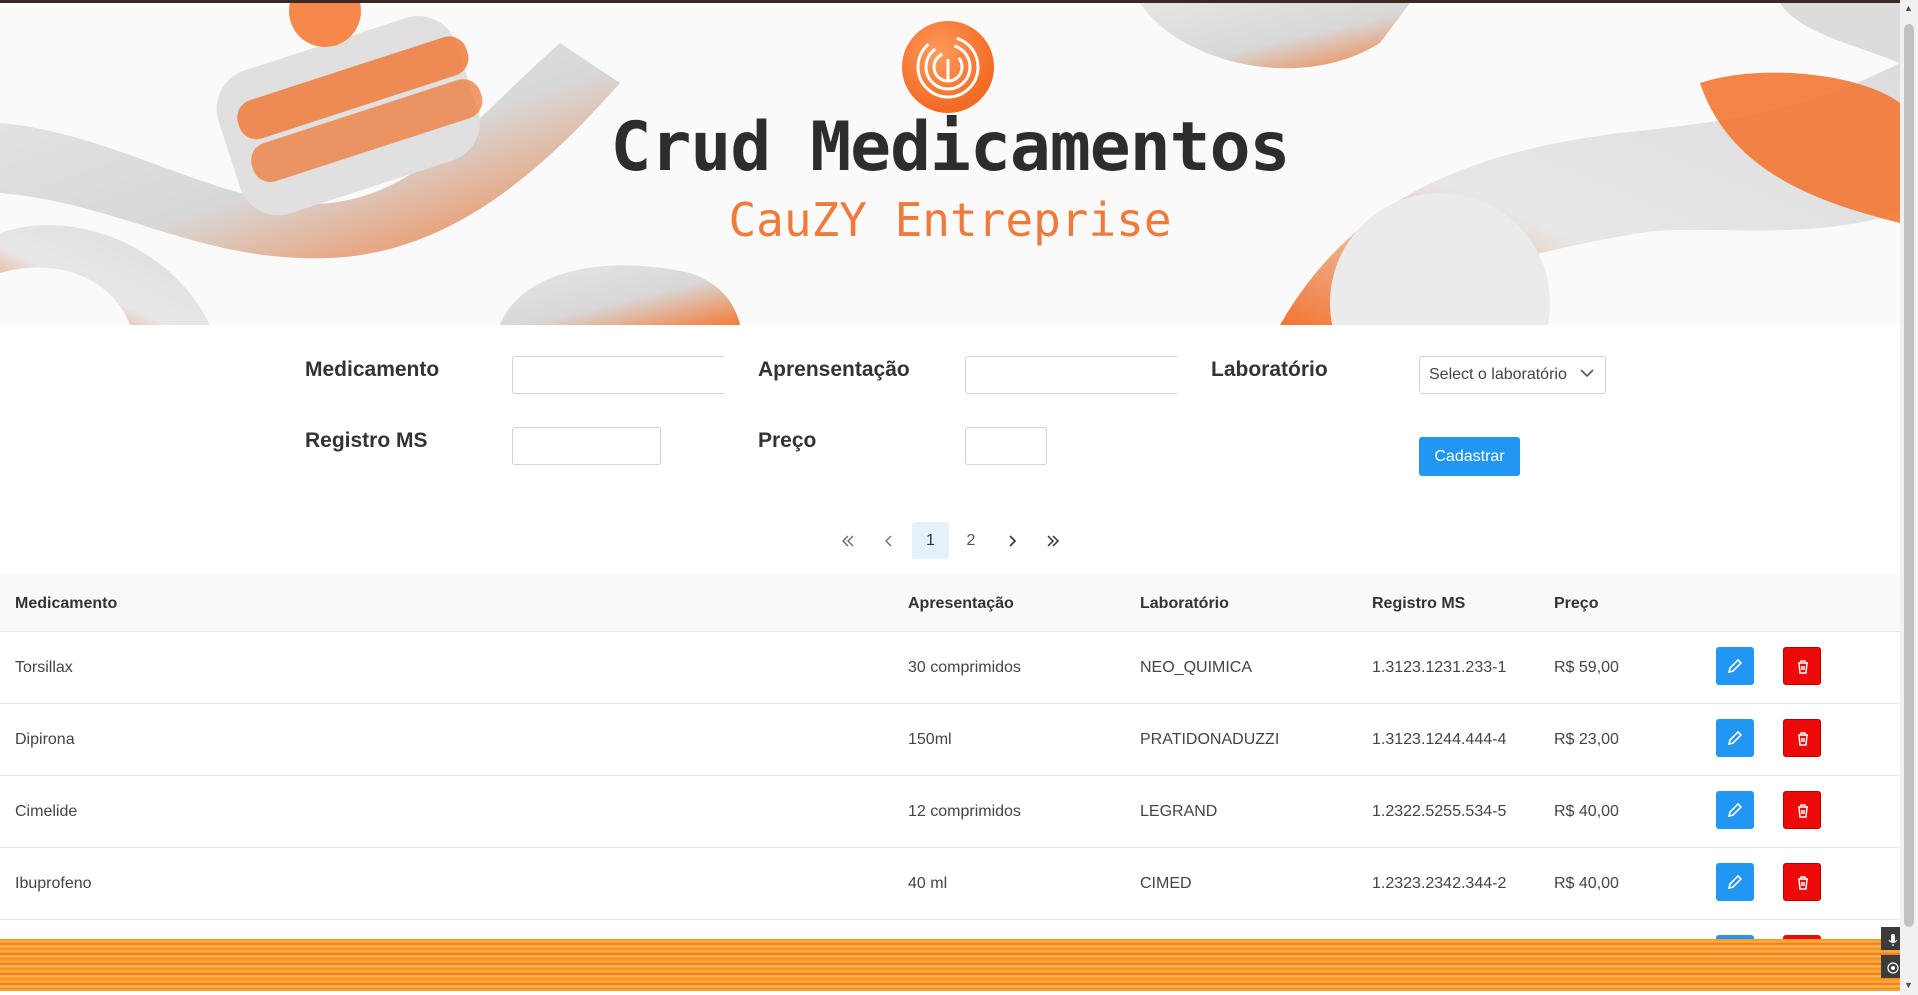  What do you see at coordinates (930, 540) in the screenshot?
I see `page-1-button: 1` at bounding box center [930, 540].